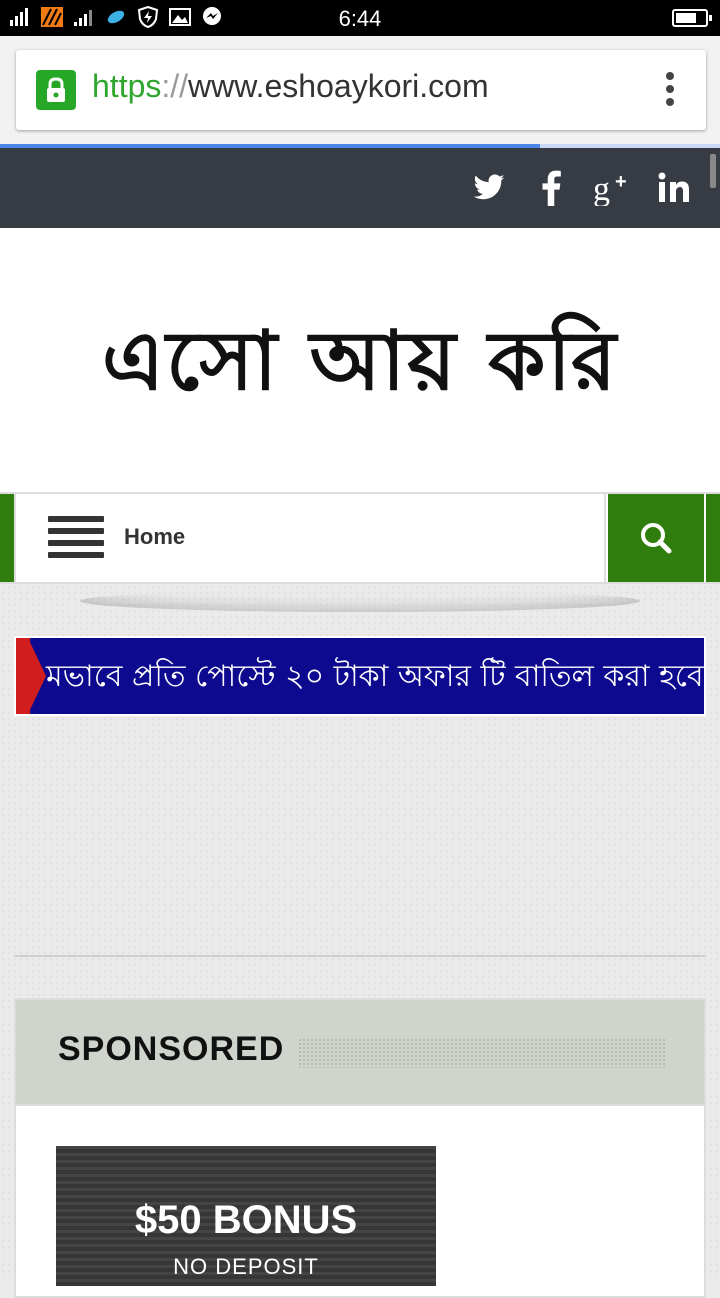  I want to click on url-scheme: https, so click(127, 86).